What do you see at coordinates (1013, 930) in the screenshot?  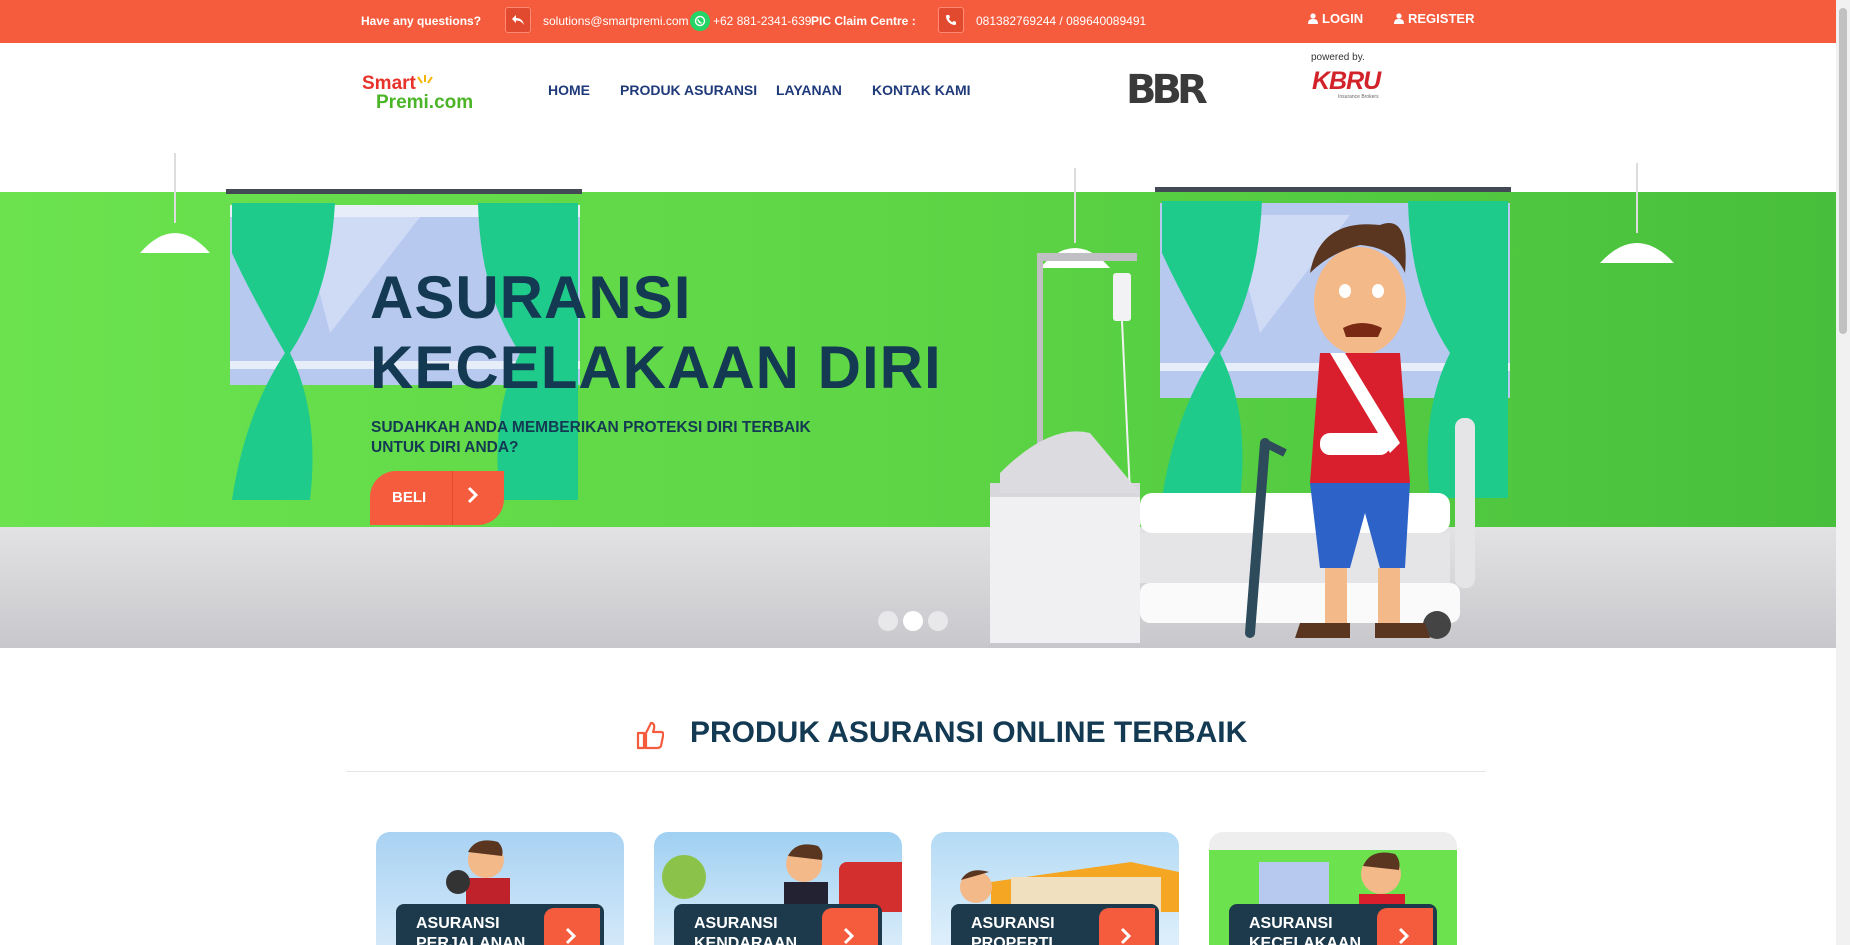 I see `card-title: ASURANSI PROPERTI` at bounding box center [1013, 930].